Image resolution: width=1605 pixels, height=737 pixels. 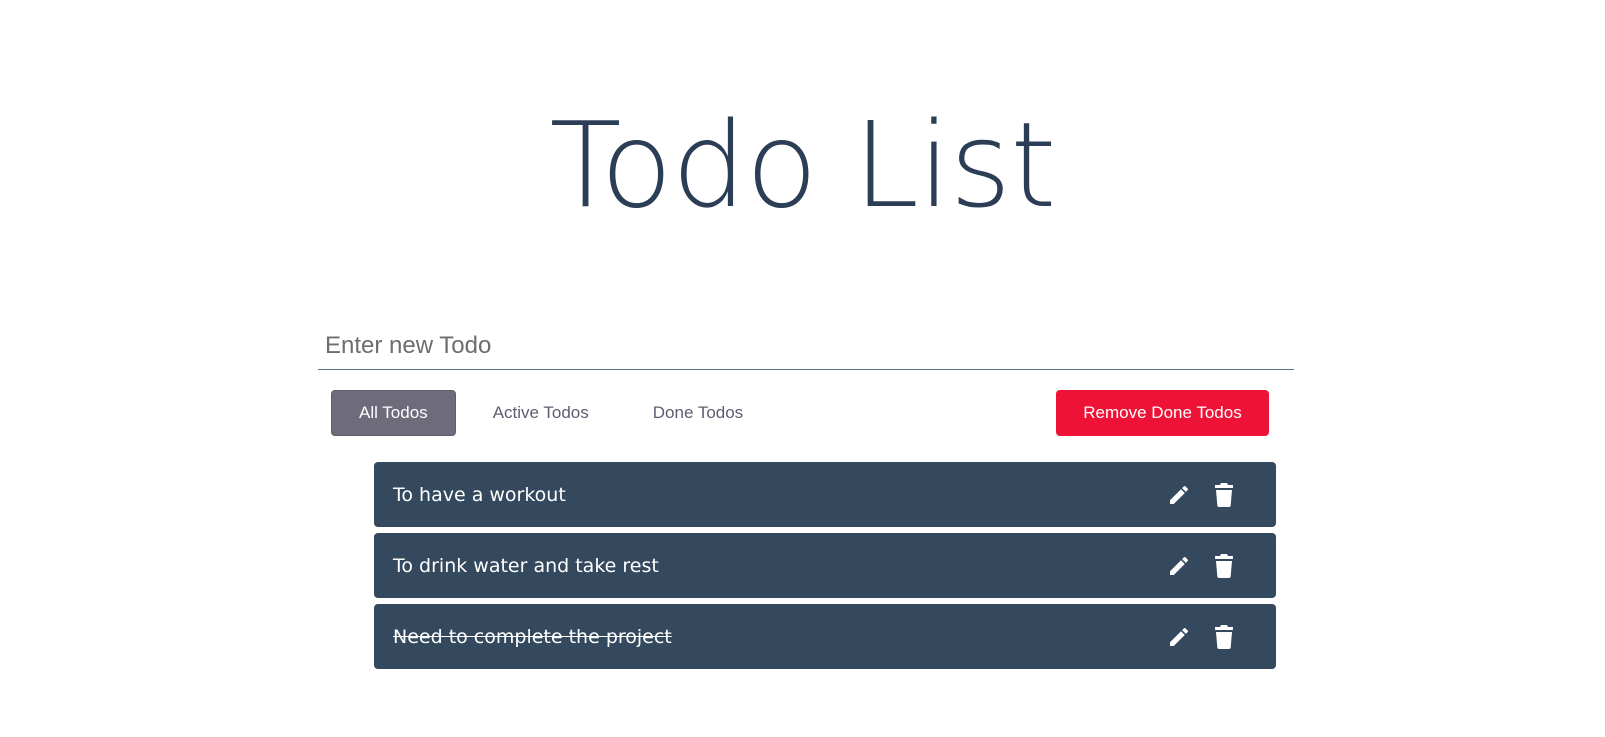 What do you see at coordinates (825, 494) in the screenshot?
I see `todo-item: To have a workout` at bounding box center [825, 494].